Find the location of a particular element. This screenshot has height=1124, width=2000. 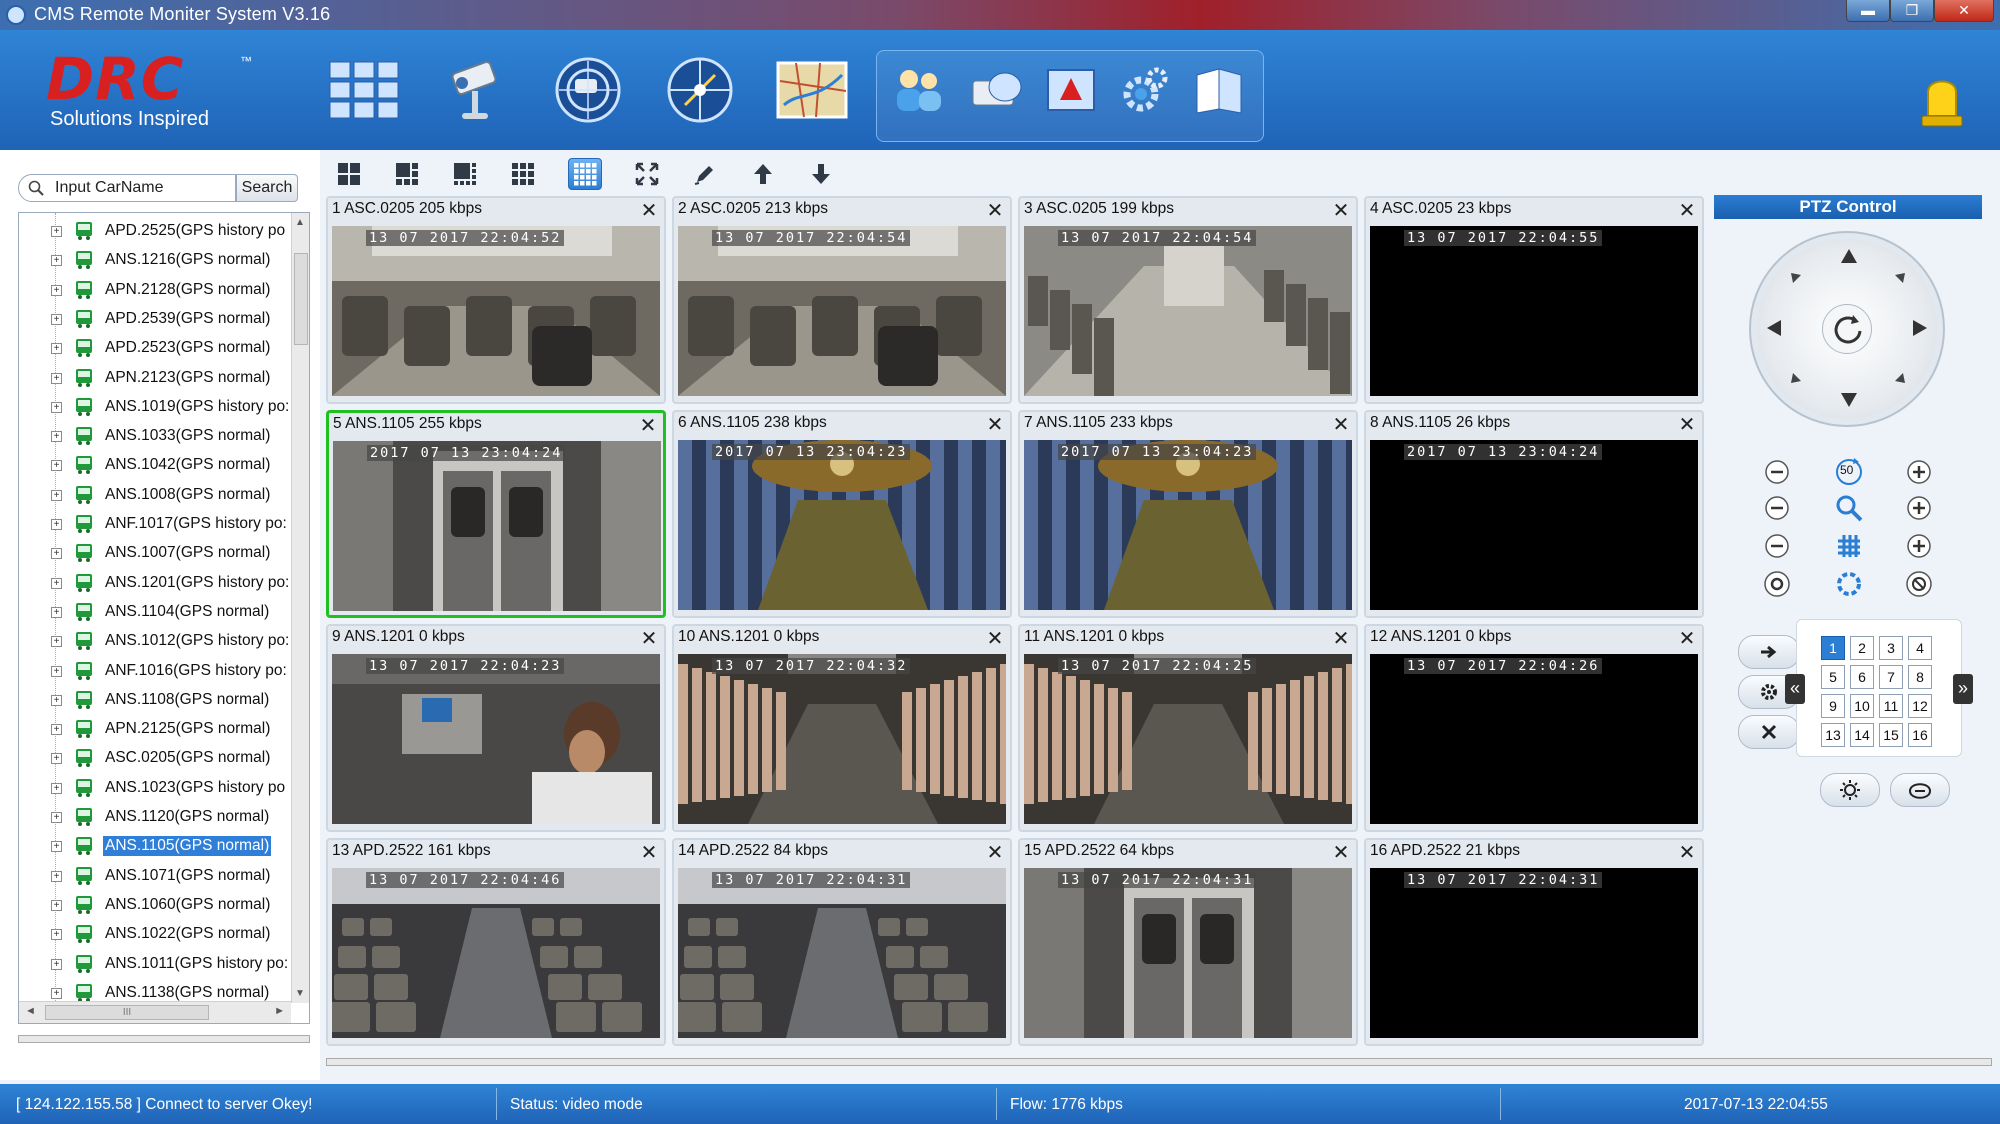

preset-prev-page: « is located at coordinates (1795, 689).